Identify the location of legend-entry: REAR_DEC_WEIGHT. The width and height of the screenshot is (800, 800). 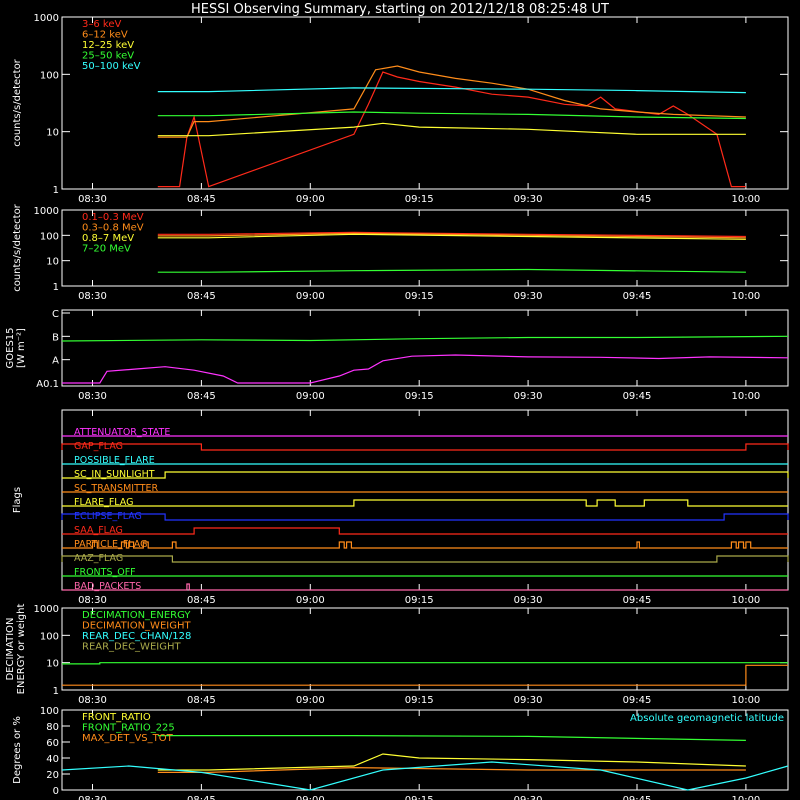
(131, 647).